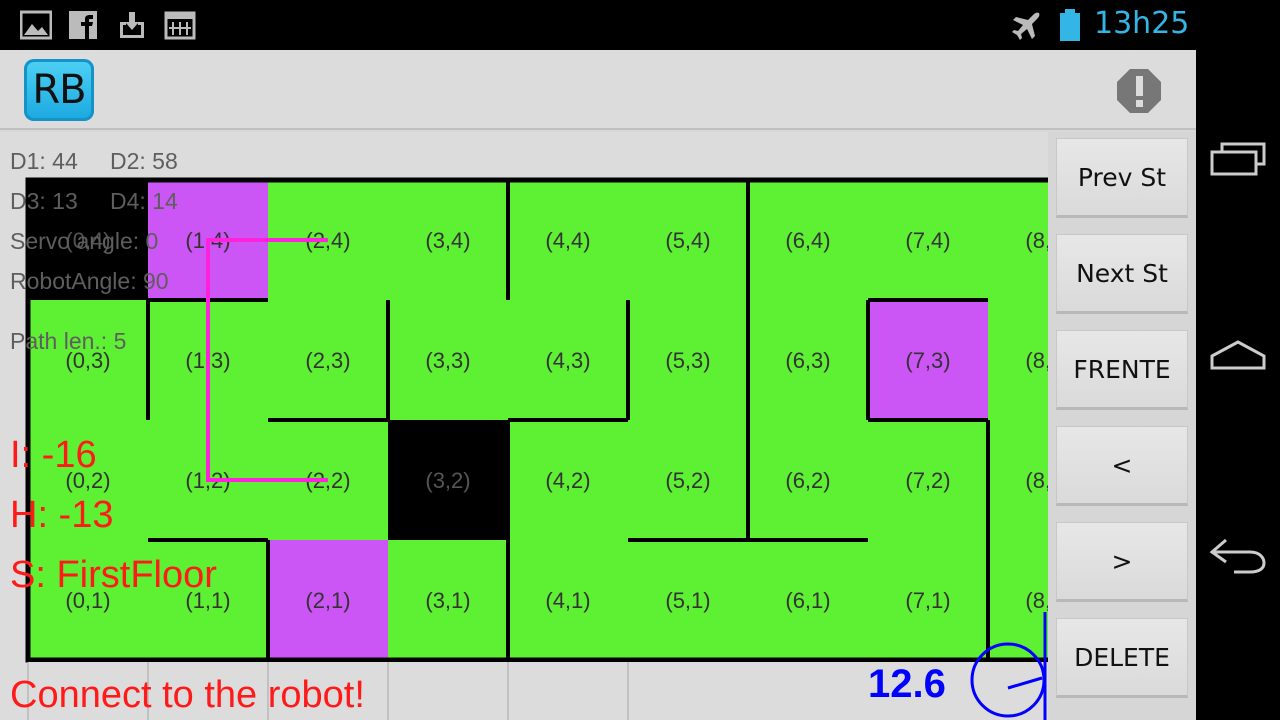 The image size is (1280, 720). I want to click on cell-label: (8,3), so click(1036, 360).